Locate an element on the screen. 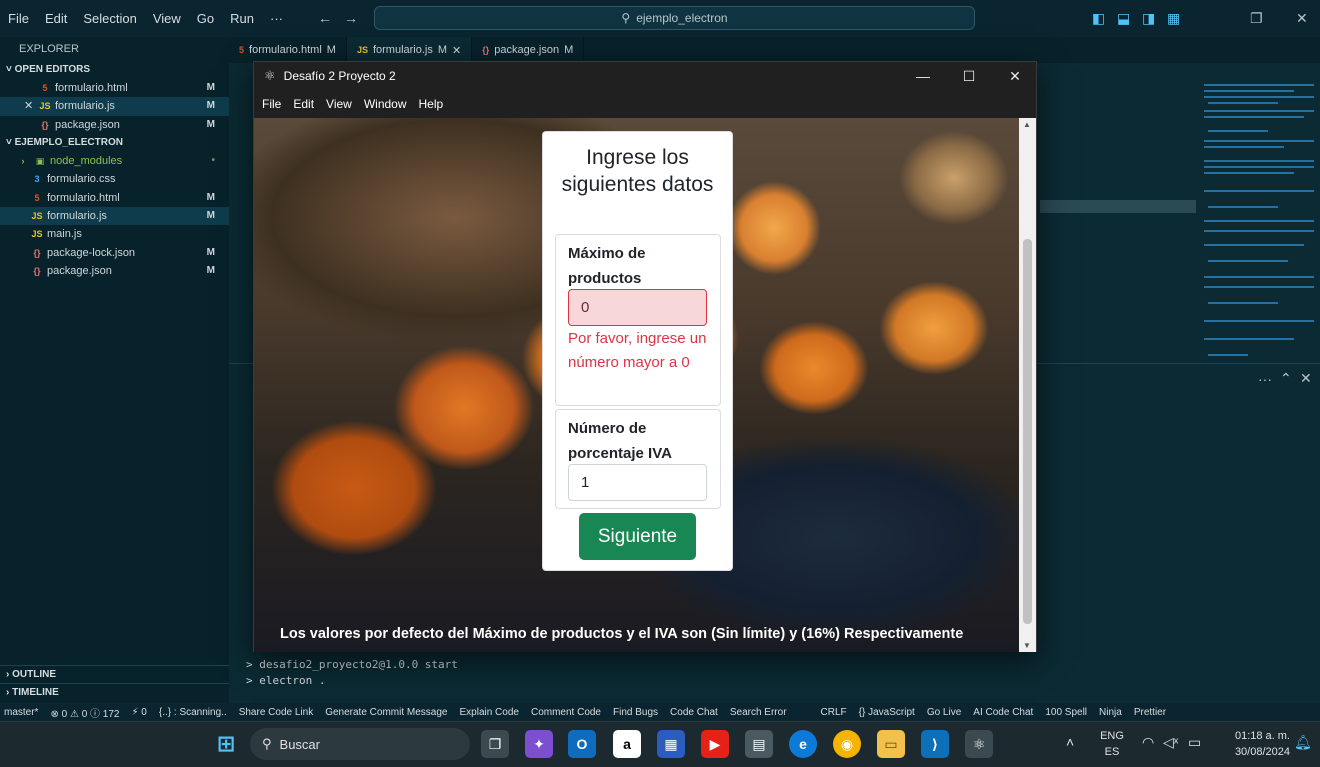 The image size is (1320, 767). tab-formulario-js: JS formulario.js M ✕ is located at coordinates (409, 50).